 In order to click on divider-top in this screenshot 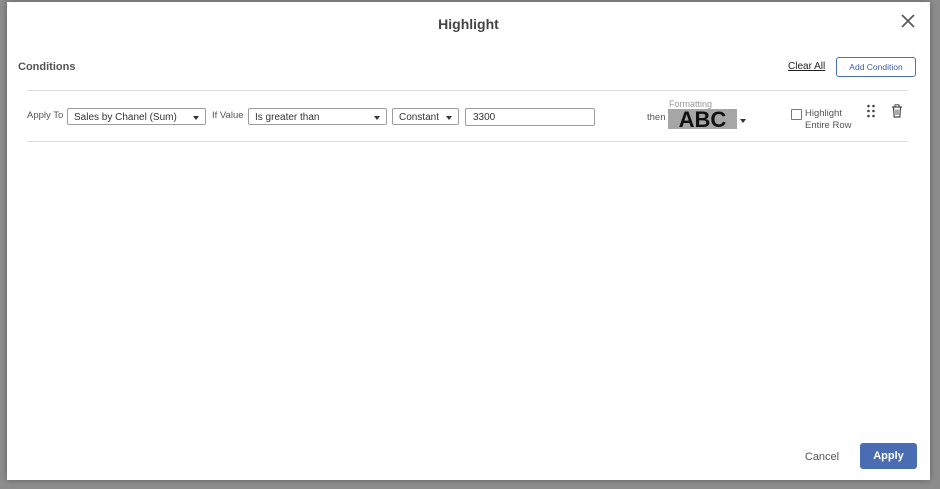, I will do `click(467, 90)`.